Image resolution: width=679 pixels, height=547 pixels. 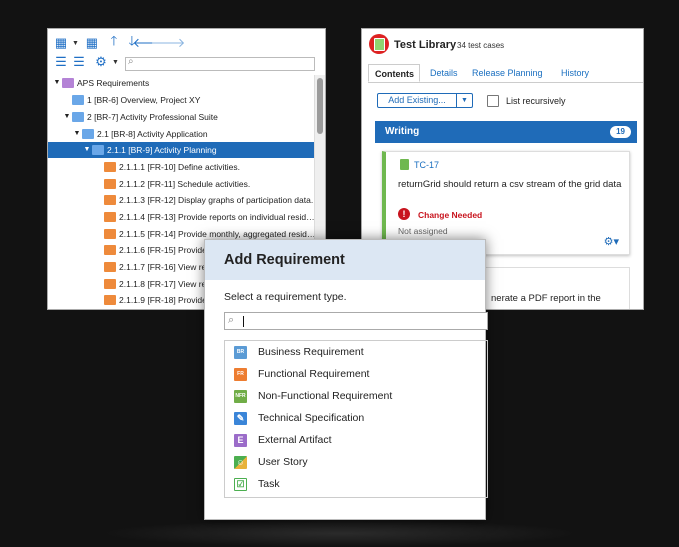 What do you see at coordinates (481, 45) in the screenshot?
I see `test-case-count: 34 test cases` at bounding box center [481, 45].